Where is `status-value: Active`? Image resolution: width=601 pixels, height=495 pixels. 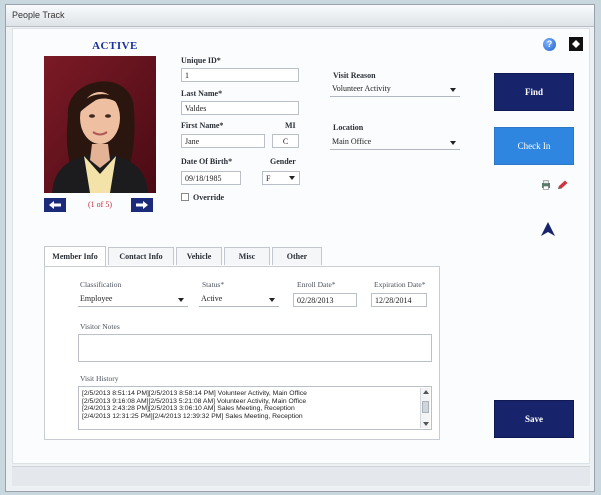 status-value: Active is located at coordinates (212, 298).